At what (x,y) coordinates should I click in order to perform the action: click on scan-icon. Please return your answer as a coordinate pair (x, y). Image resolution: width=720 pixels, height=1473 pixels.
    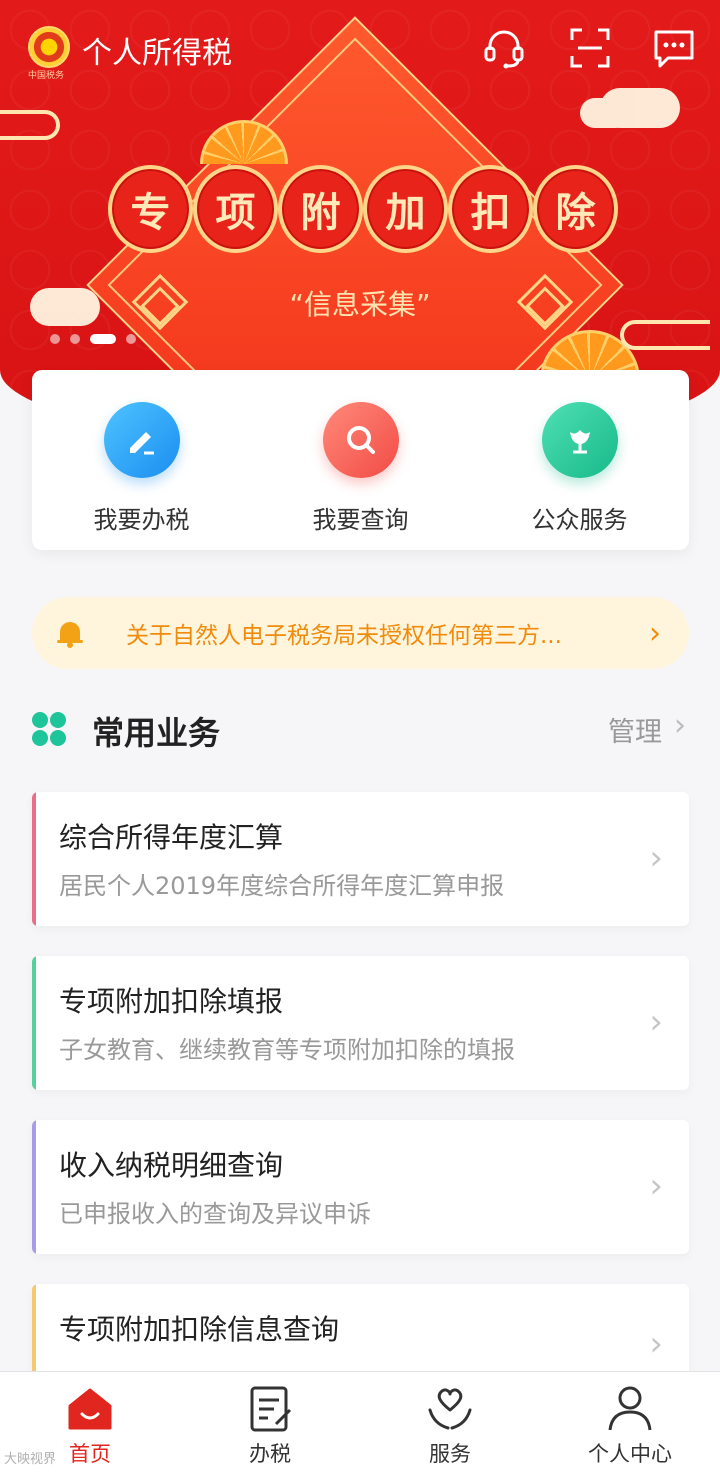
    Looking at the image, I should click on (590, 48).